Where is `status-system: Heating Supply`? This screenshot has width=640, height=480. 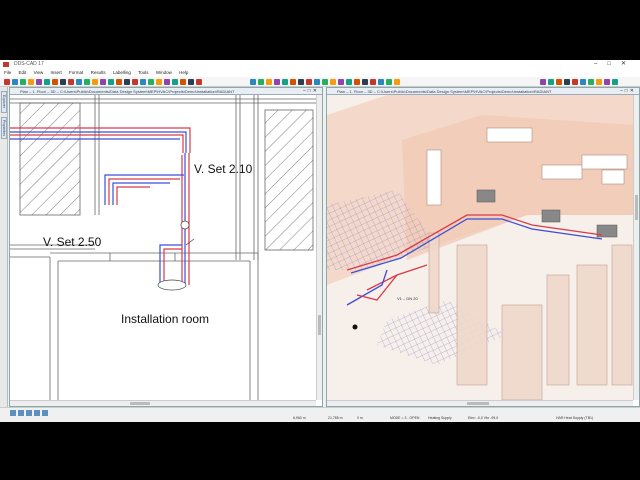
status-system: Heating Supply is located at coordinates (440, 418).